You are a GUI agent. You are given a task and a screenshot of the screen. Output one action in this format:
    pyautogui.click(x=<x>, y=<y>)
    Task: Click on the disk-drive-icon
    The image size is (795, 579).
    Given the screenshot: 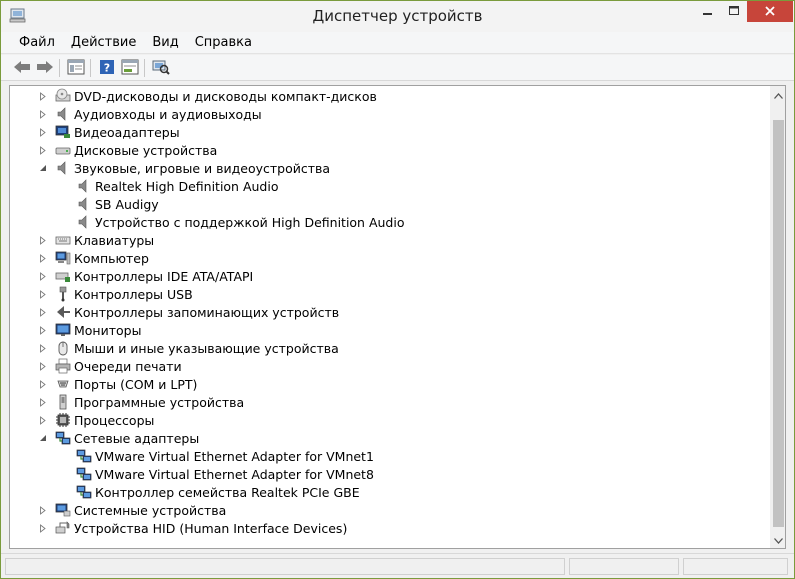 What is the action you would take?
    pyautogui.click(x=63, y=150)
    